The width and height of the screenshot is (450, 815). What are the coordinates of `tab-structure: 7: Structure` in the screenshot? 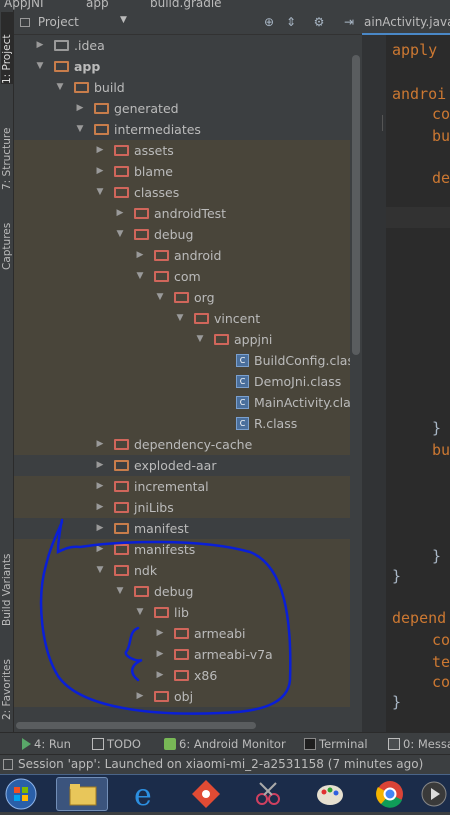 It's located at (7, 150).